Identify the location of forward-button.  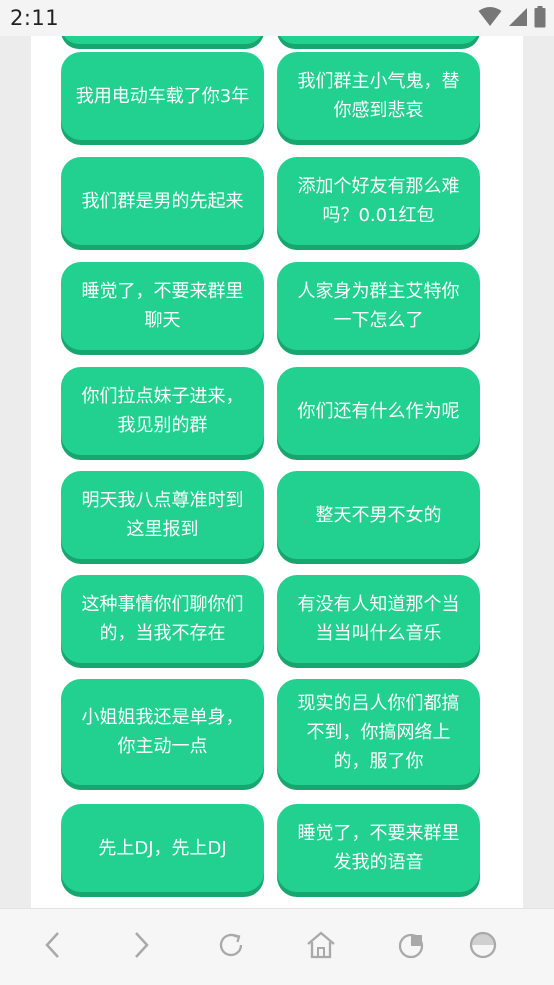
(141, 947).